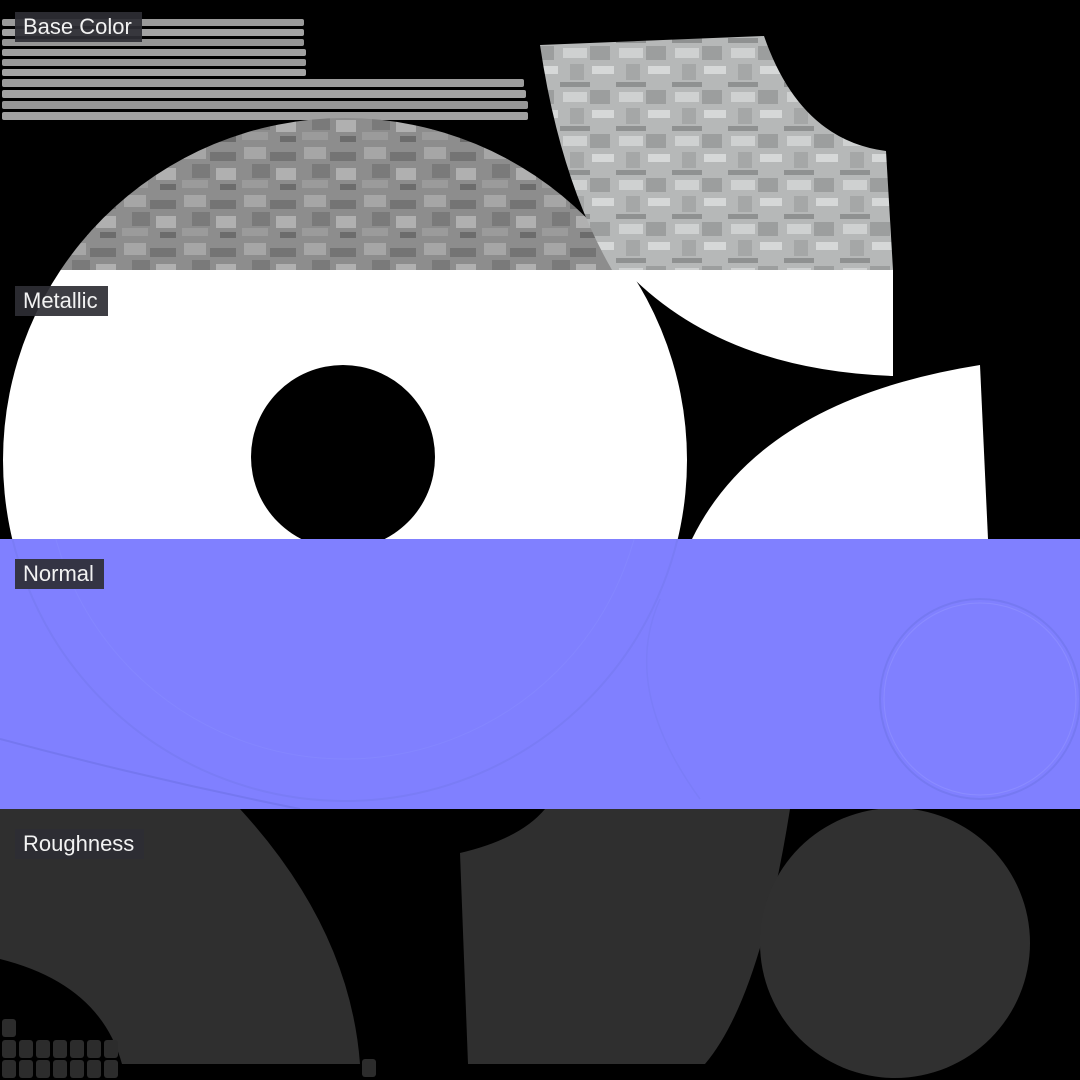 The height and width of the screenshot is (1080, 1080). What do you see at coordinates (59, 574) in the screenshot?
I see `normal-label: Normal` at bounding box center [59, 574].